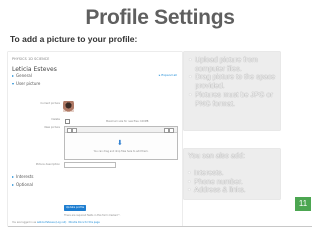 The height and width of the screenshot is (240, 320). I want to click on view-list-icon, so click(171, 130).